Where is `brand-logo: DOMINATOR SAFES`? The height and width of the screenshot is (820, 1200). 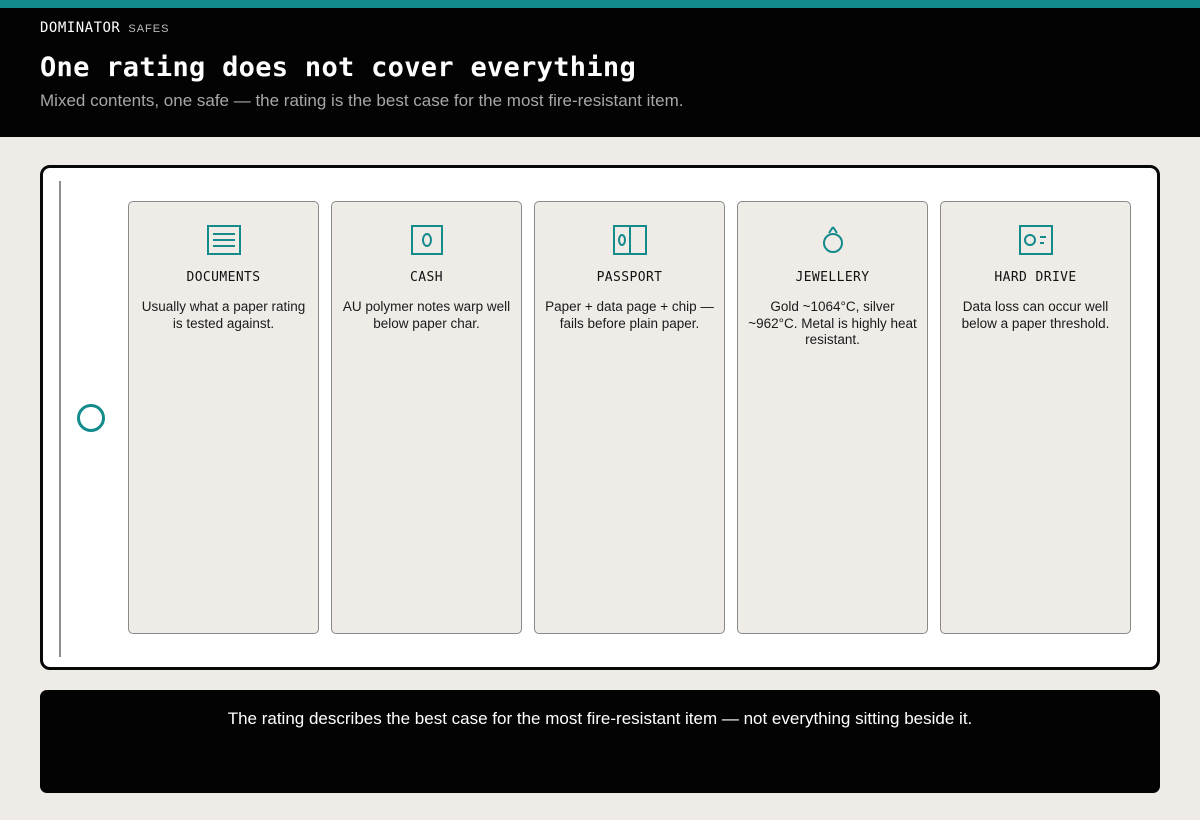 brand-logo: DOMINATOR SAFES is located at coordinates (104, 28).